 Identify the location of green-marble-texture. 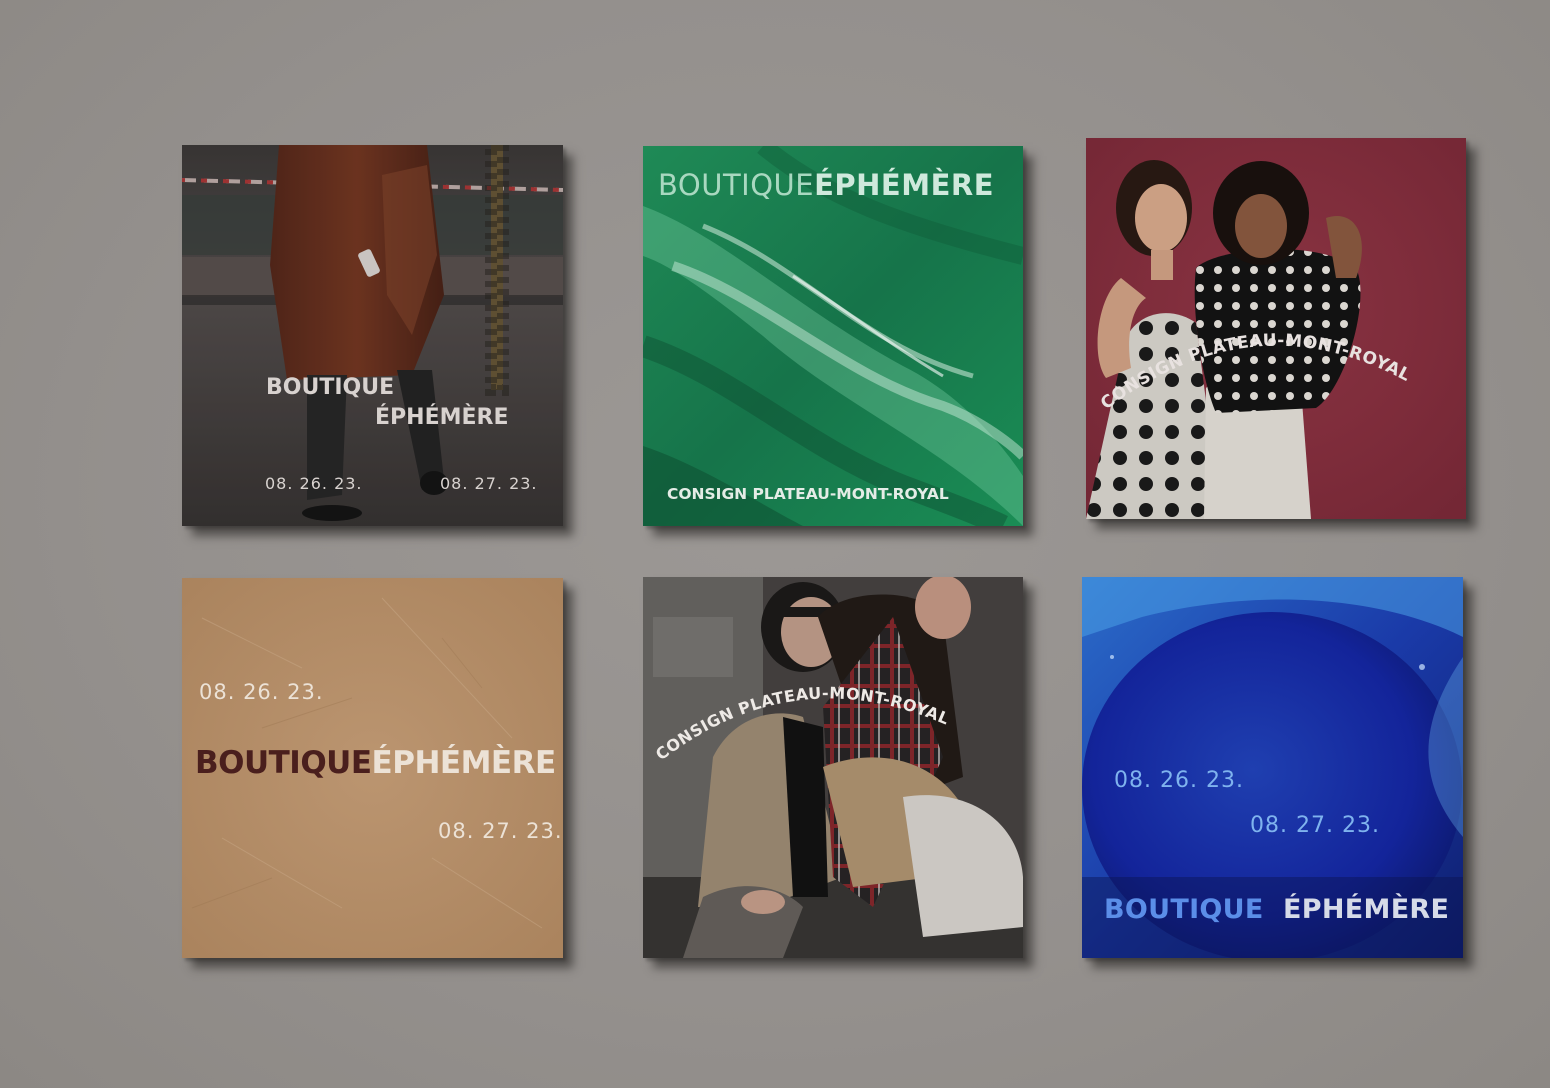
(833, 336).